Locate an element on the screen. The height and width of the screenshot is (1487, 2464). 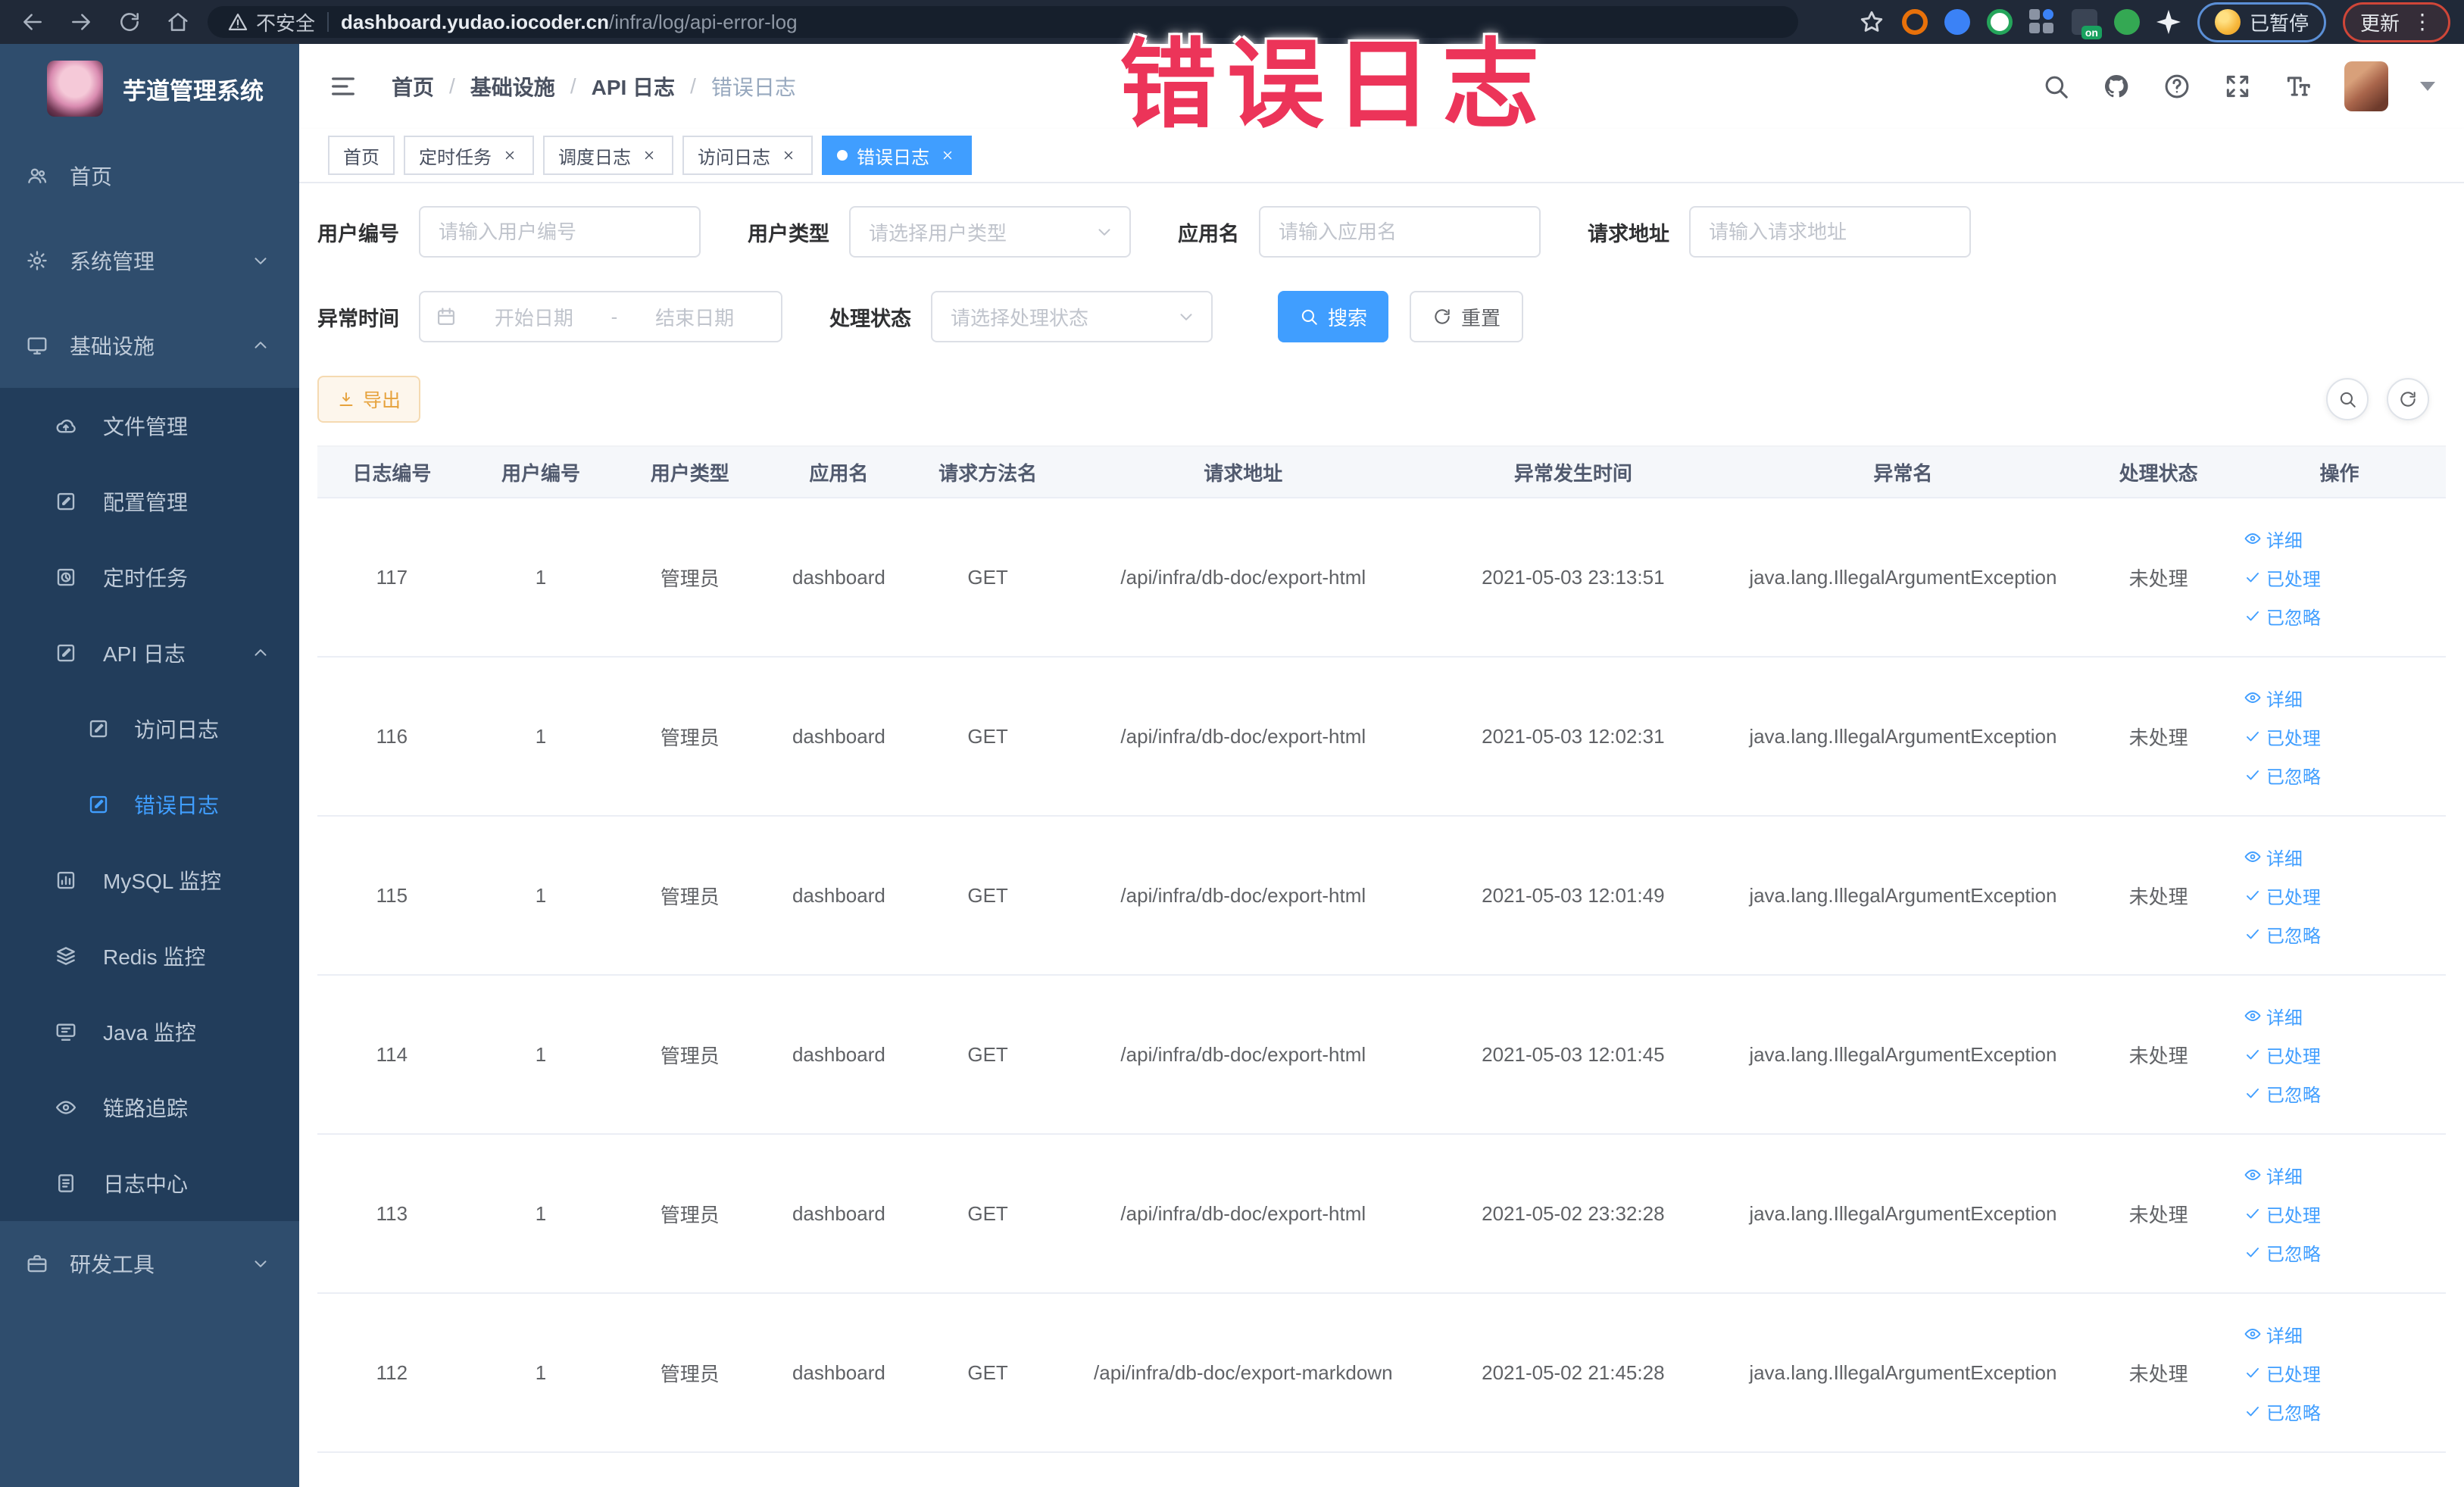
extension-blue-icon is located at coordinates (1957, 22).